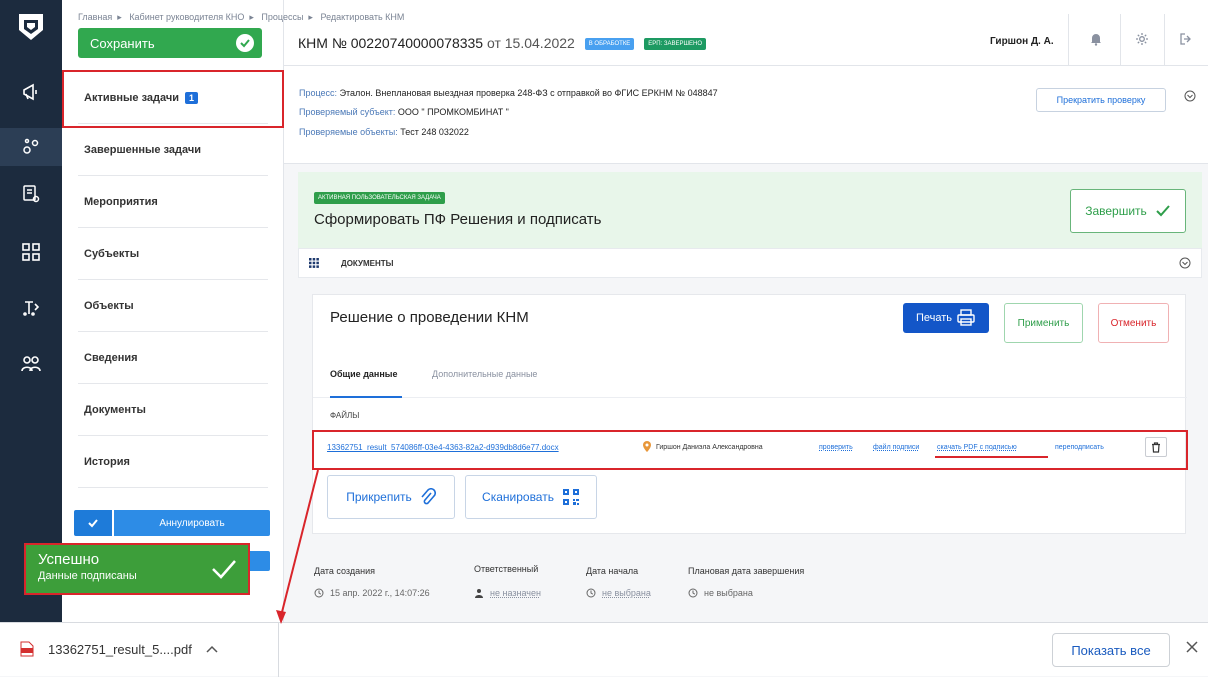 The width and height of the screenshot is (1208, 677). I want to click on qr-icon, so click(570, 497).